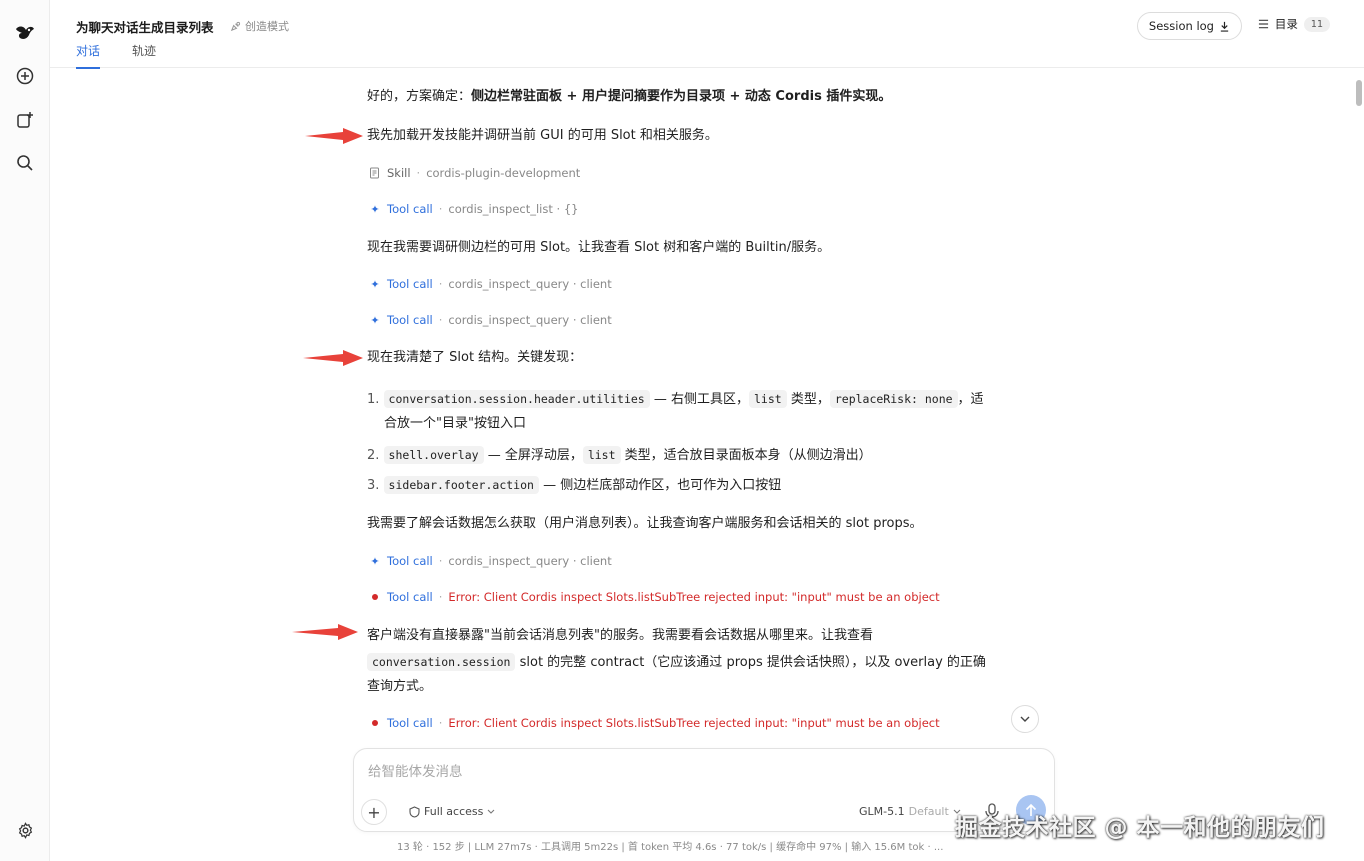 Image resolution: width=1364 pixels, height=861 pixels. What do you see at coordinates (1140, 828) in the screenshot?
I see `watermark-text: 掘金技术社区 @ 本一和他的朋友们` at bounding box center [1140, 828].